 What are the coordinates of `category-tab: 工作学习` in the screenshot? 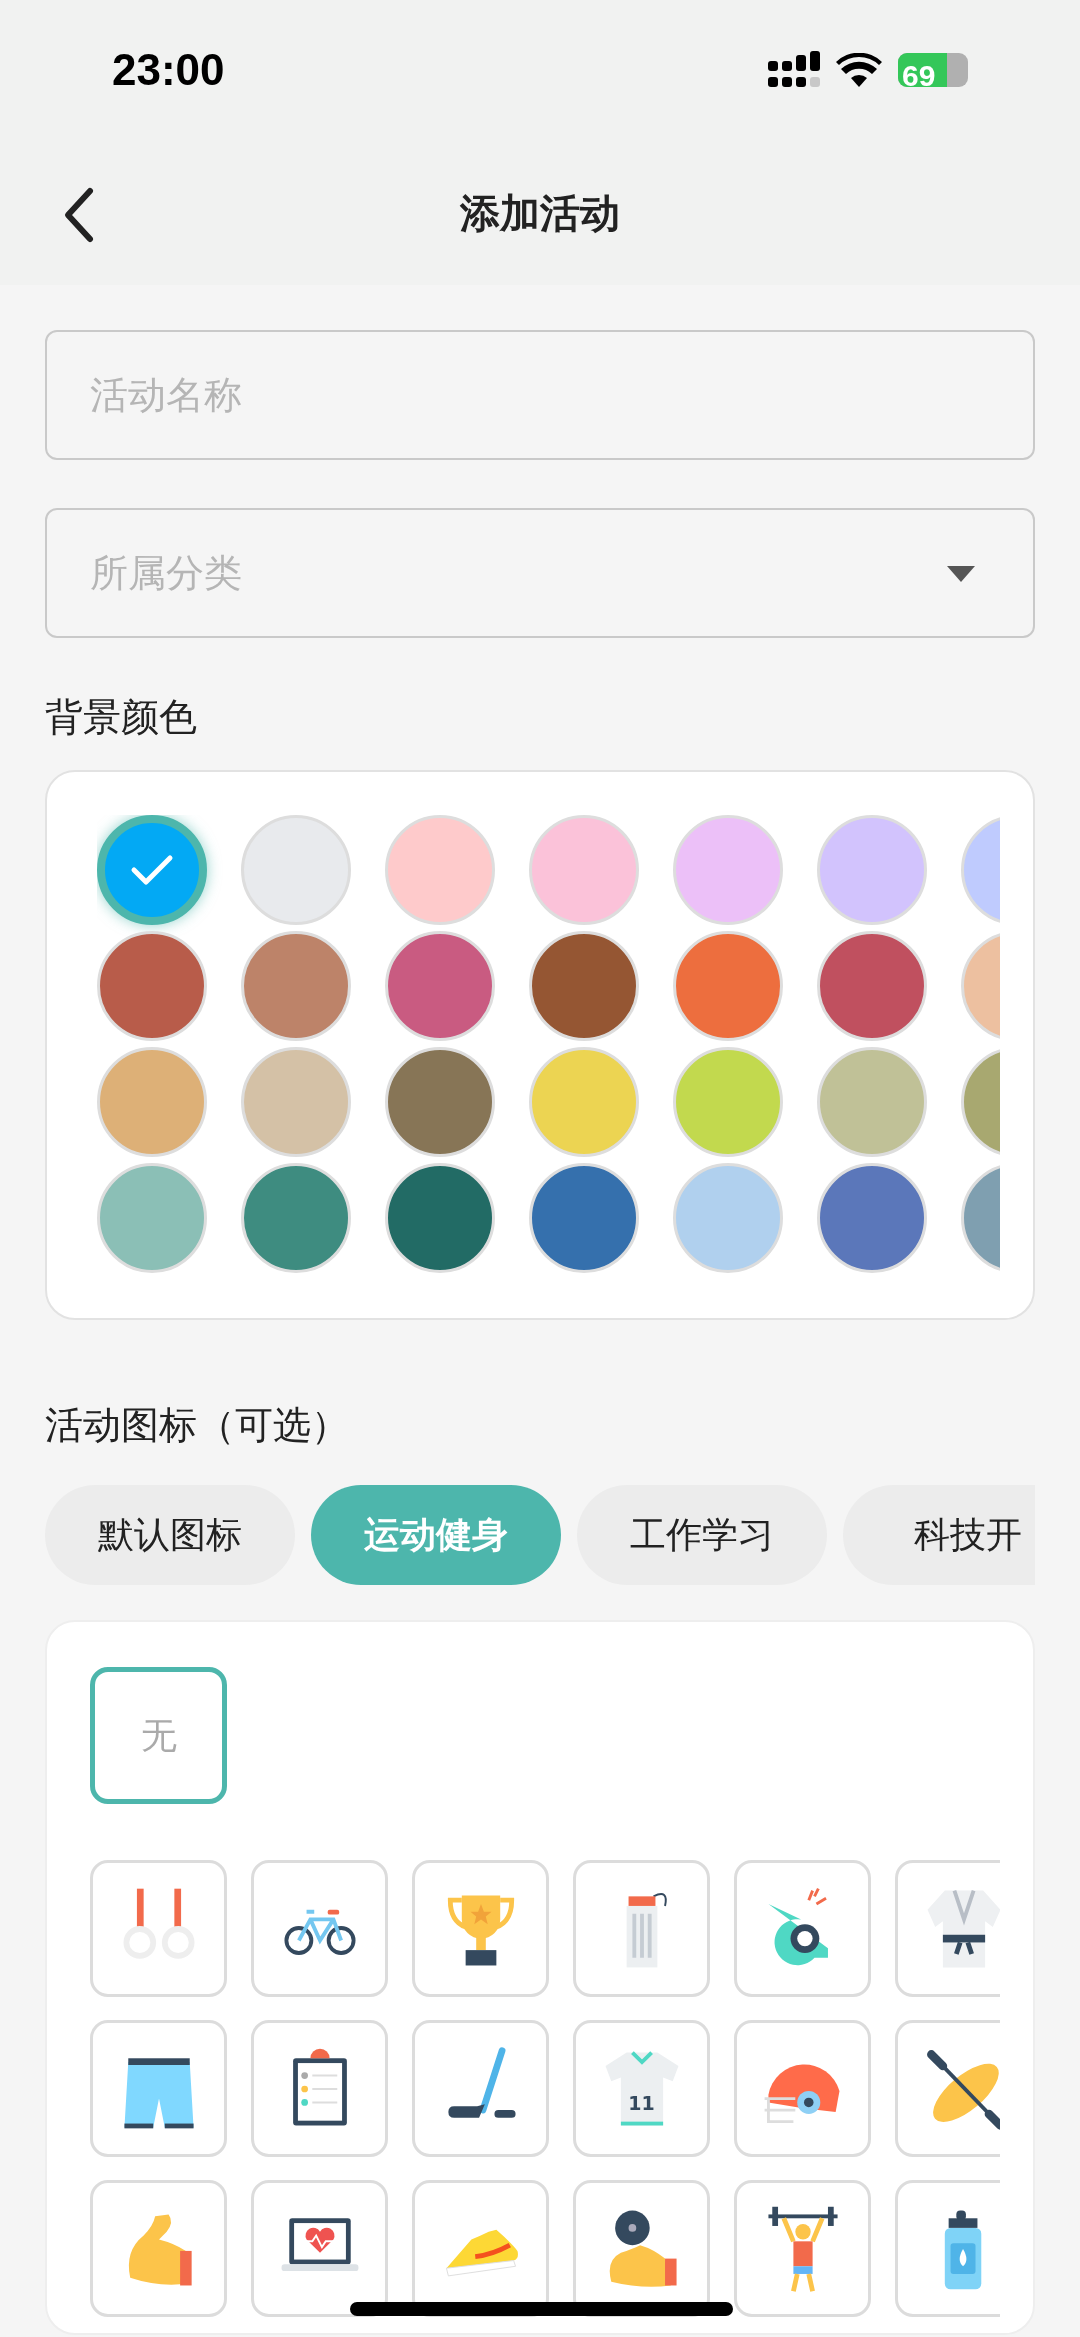 It's located at (702, 1535).